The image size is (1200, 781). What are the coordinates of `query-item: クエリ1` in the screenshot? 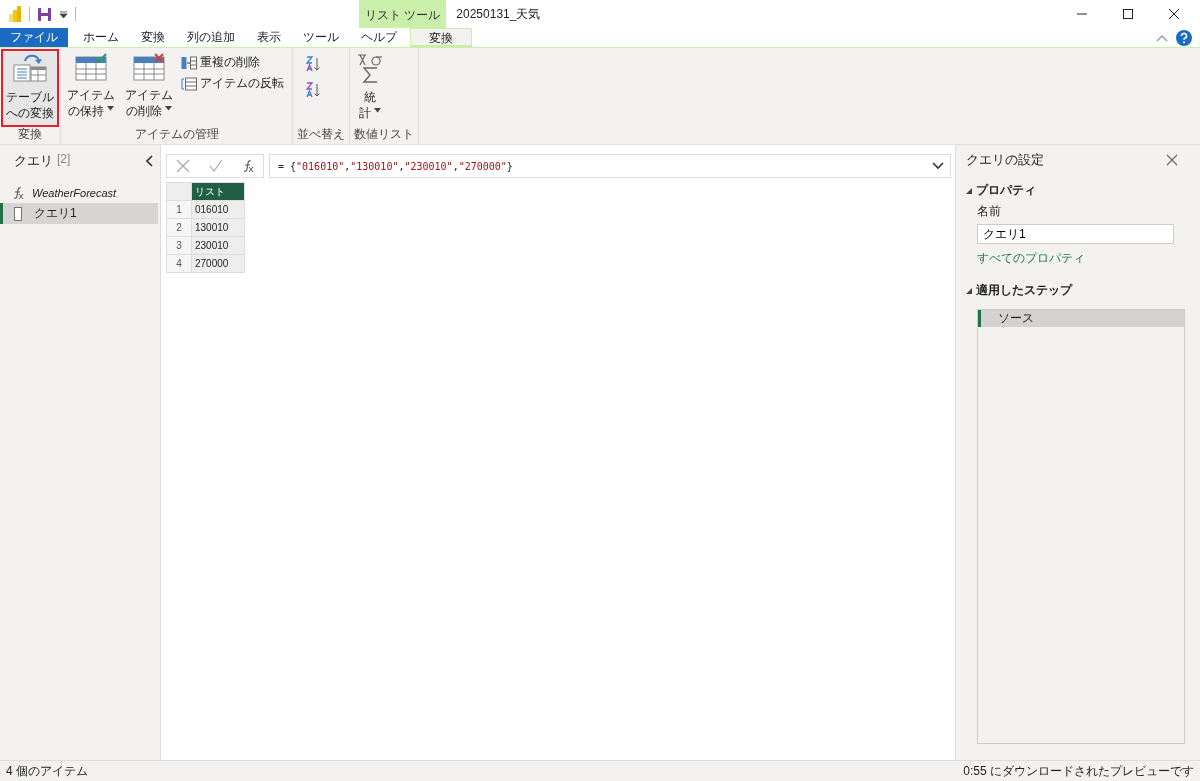 It's located at (79, 213).